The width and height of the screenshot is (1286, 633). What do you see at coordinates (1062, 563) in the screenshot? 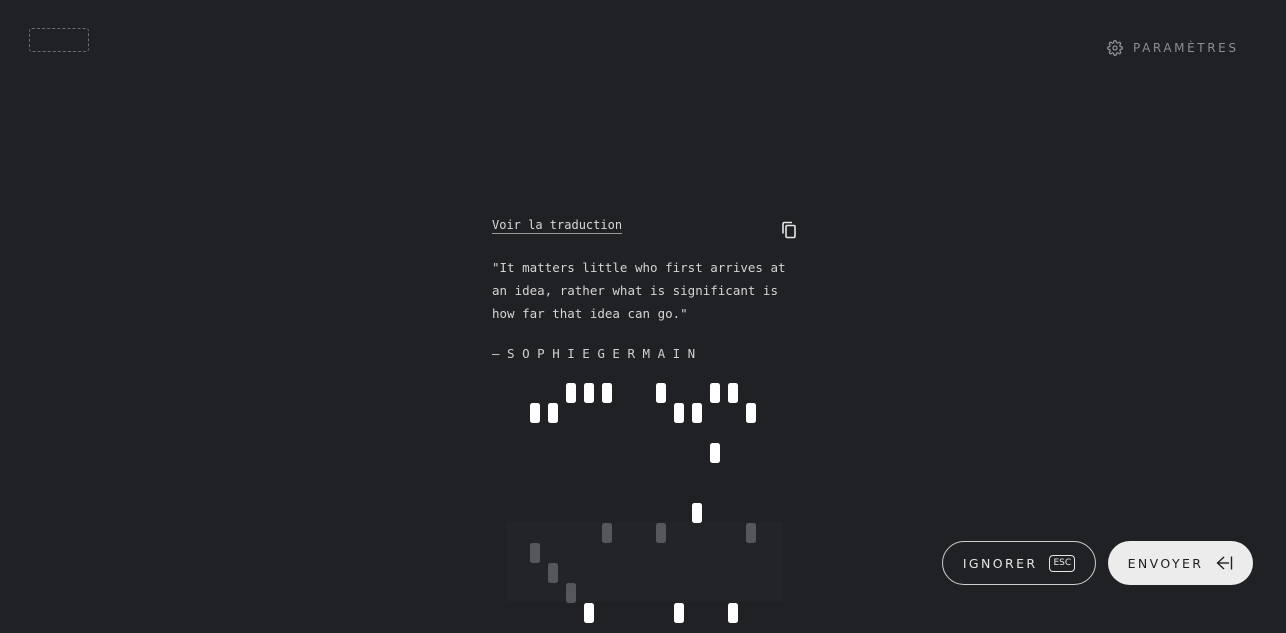
I see `esc-shortcut-badge: ESC` at bounding box center [1062, 563].